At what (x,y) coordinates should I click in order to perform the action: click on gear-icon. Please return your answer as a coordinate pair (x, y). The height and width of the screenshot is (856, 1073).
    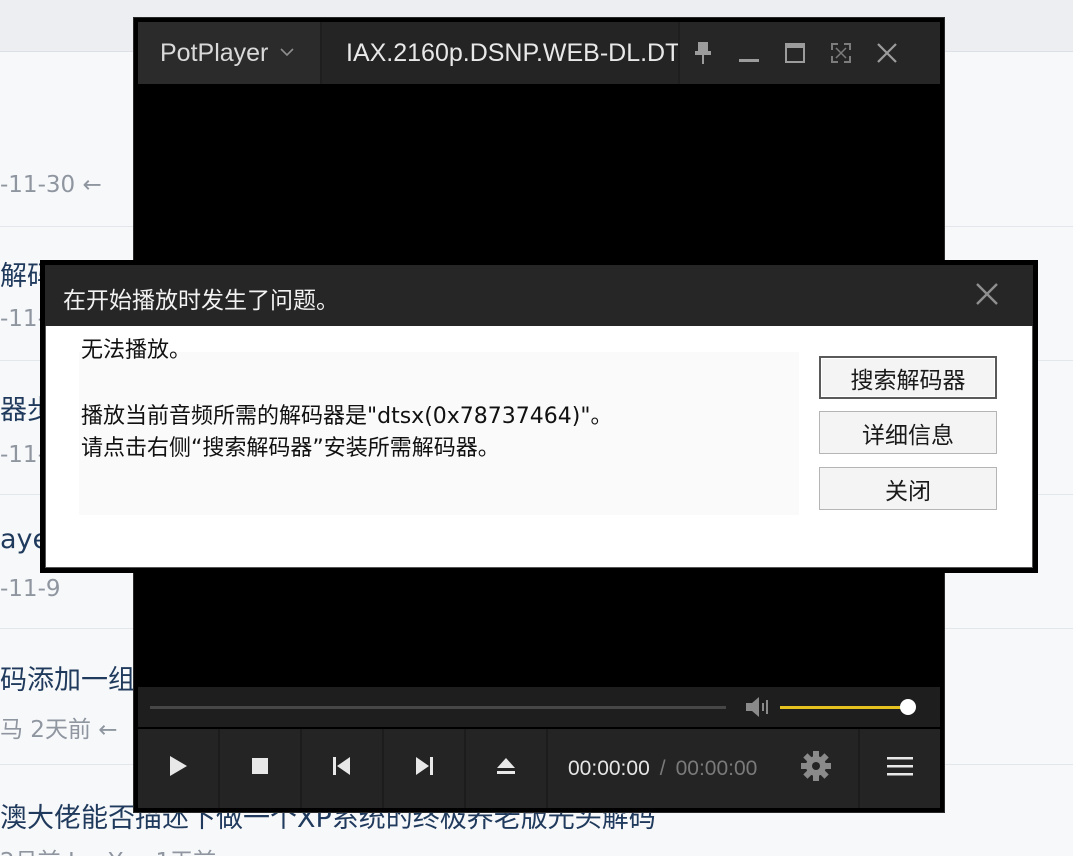
    Looking at the image, I should click on (816, 769).